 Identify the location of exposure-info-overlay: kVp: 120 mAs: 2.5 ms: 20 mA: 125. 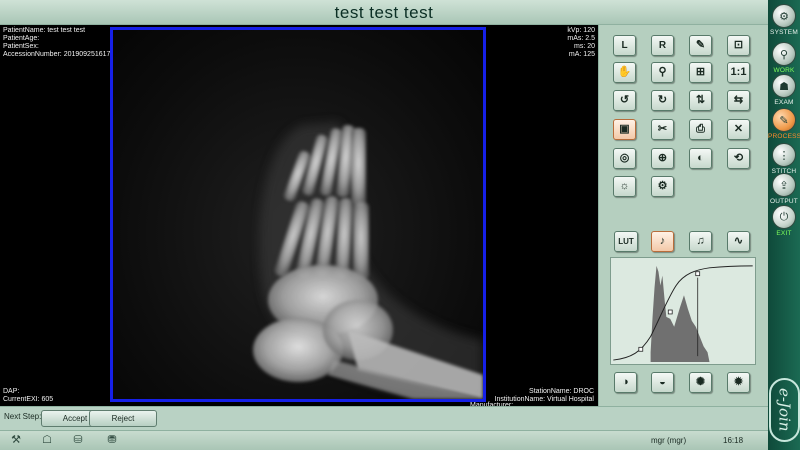
(581, 43).